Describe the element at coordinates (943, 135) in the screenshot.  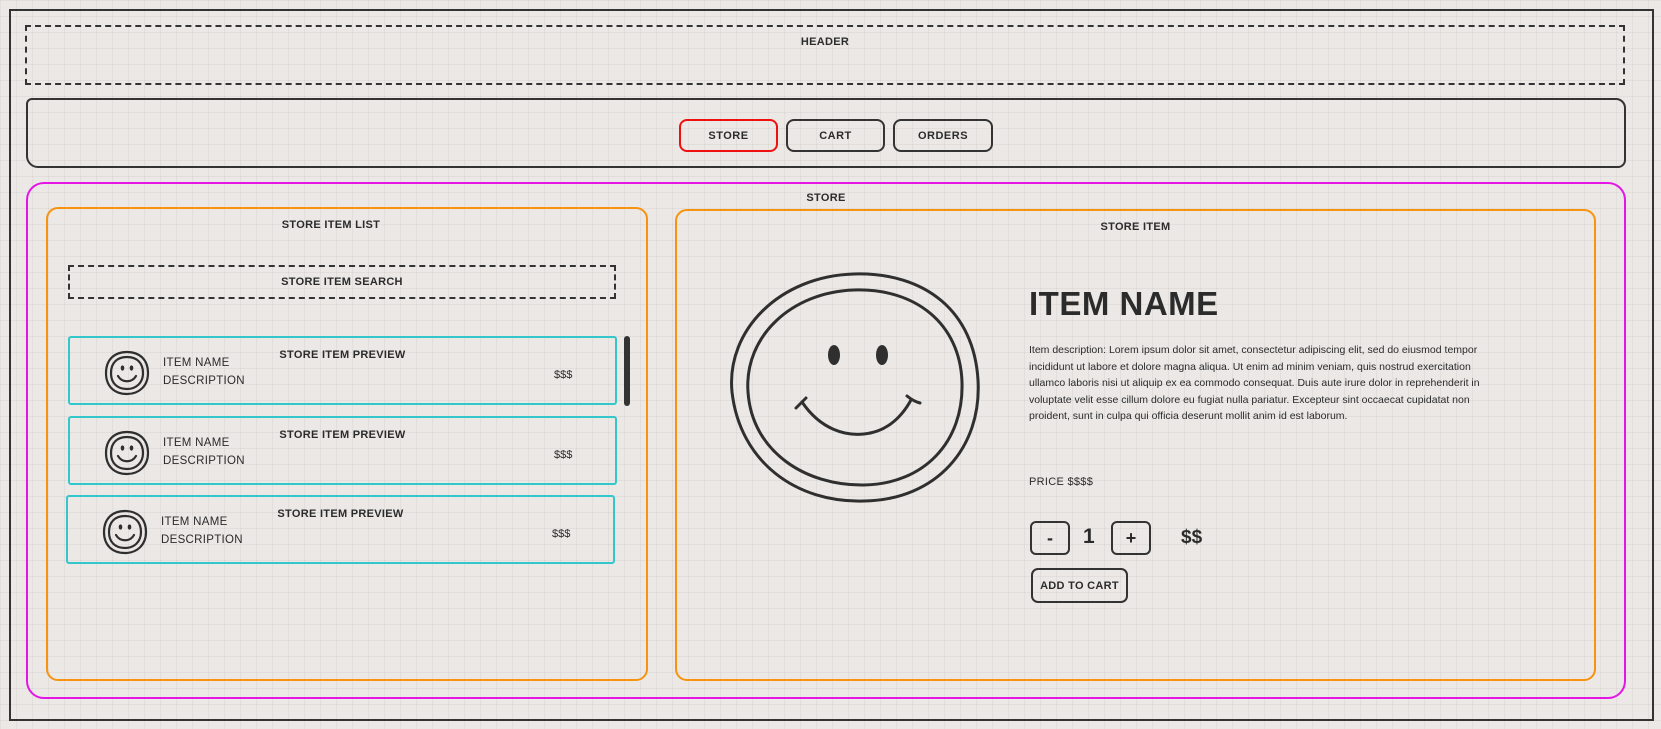
I see `nav-orders-button: ORDERS` at that location.